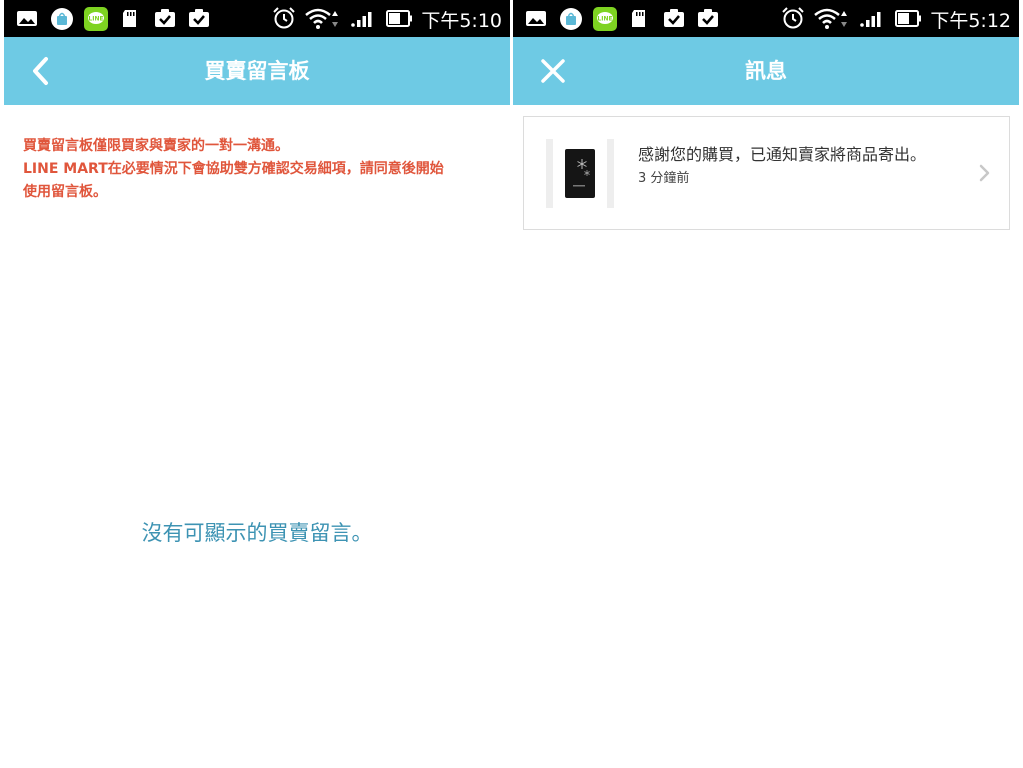 This screenshot has width=1023, height=768. I want to click on message-item: 感謝您的購買，已通知賣家將商品寄出。 3 分鐘前, so click(766, 173).